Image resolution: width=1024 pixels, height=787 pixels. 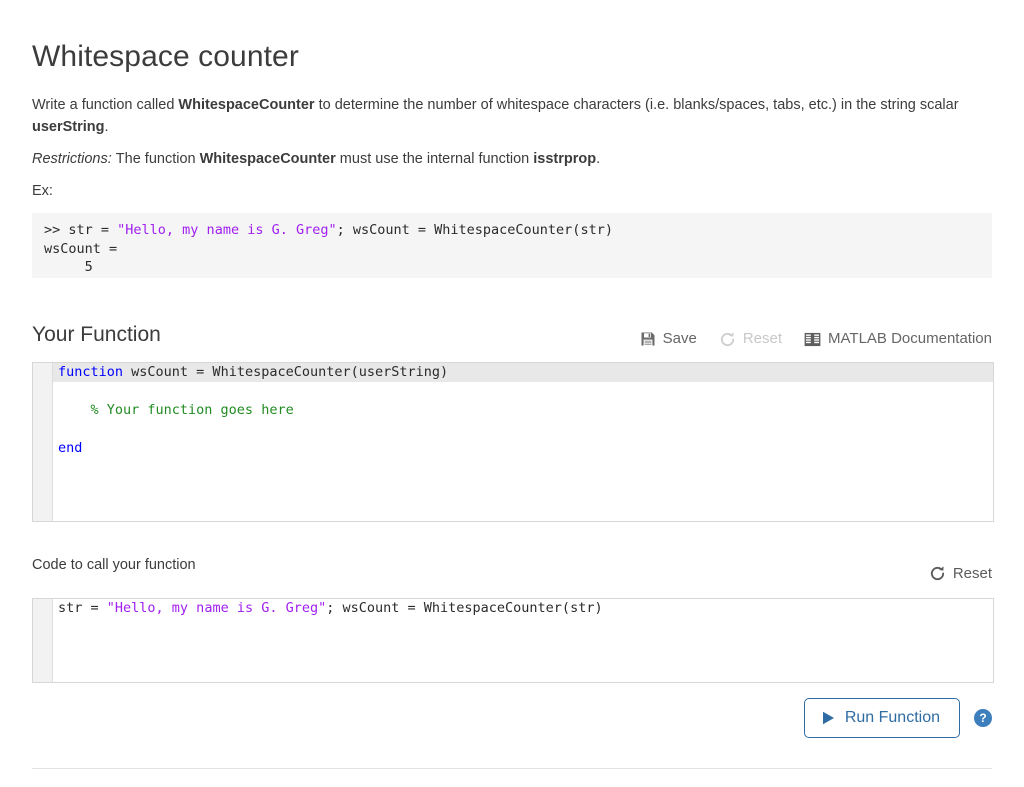 I want to click on page-title: Whitespace counter, so click(x=165, y=56).